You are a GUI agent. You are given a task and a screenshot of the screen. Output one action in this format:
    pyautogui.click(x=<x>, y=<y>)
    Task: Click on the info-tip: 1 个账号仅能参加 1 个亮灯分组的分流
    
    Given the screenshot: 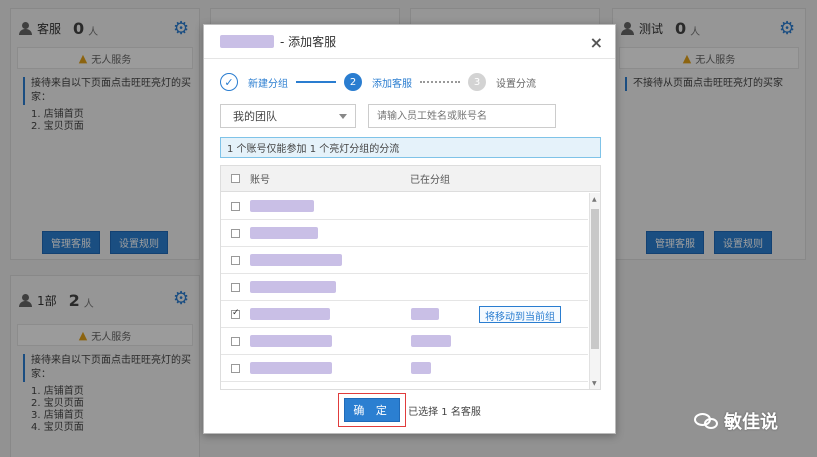 What is the action you would take?
    pyautogui.click(x=410, y=147)
    